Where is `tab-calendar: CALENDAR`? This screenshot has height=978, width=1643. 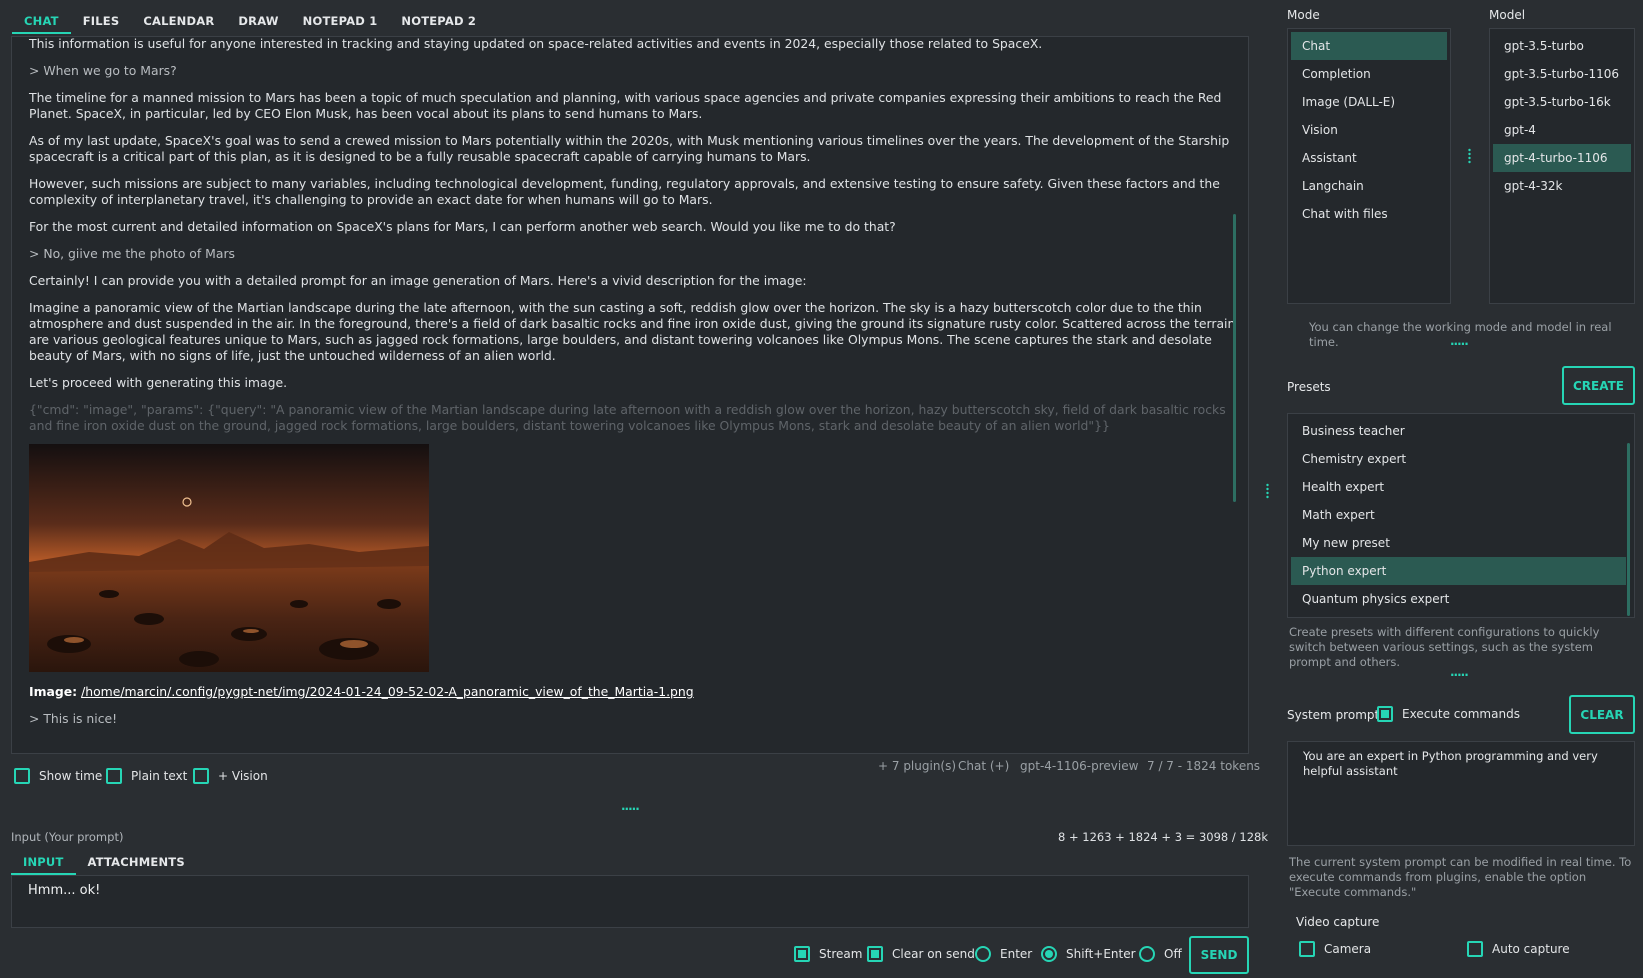 tab-calendar: CALENDAR is located at coordinates (178, 20).